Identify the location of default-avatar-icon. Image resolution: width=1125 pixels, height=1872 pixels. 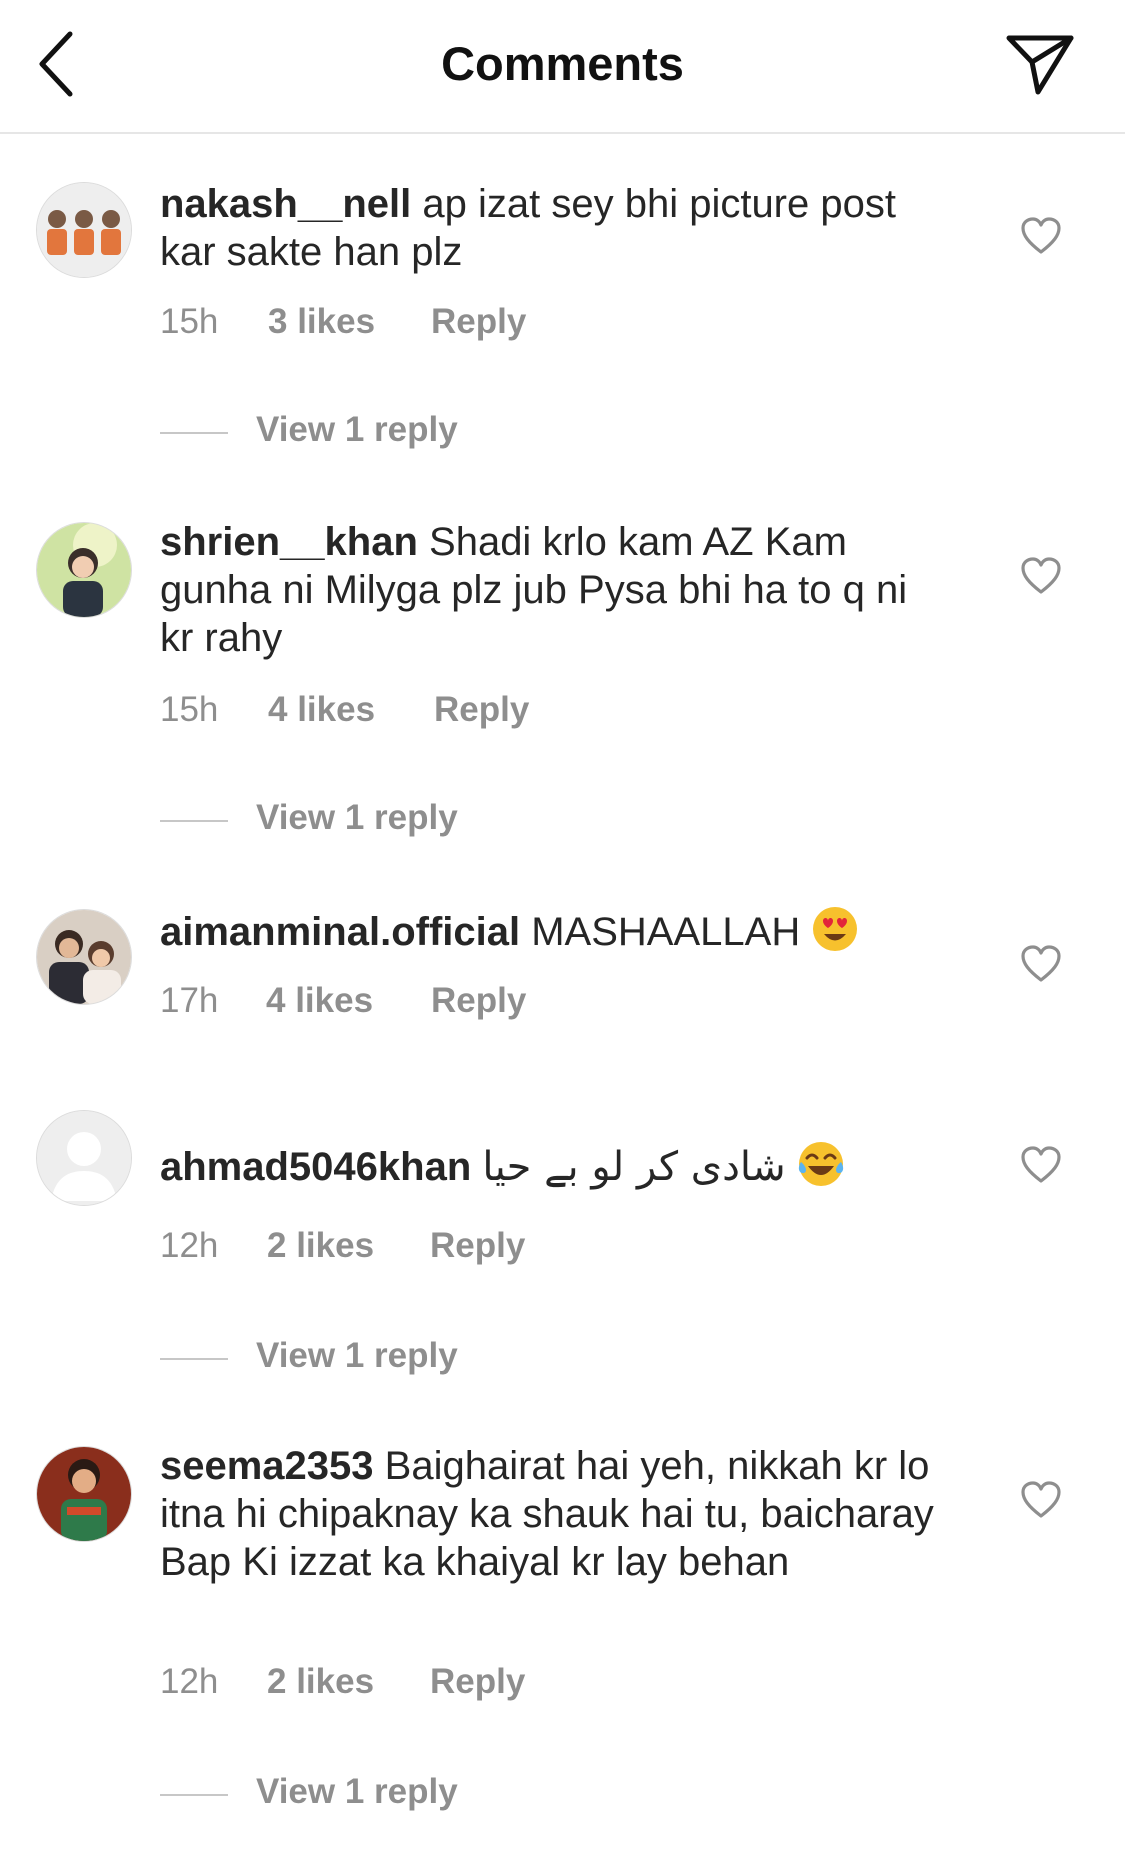
(84, 1158).